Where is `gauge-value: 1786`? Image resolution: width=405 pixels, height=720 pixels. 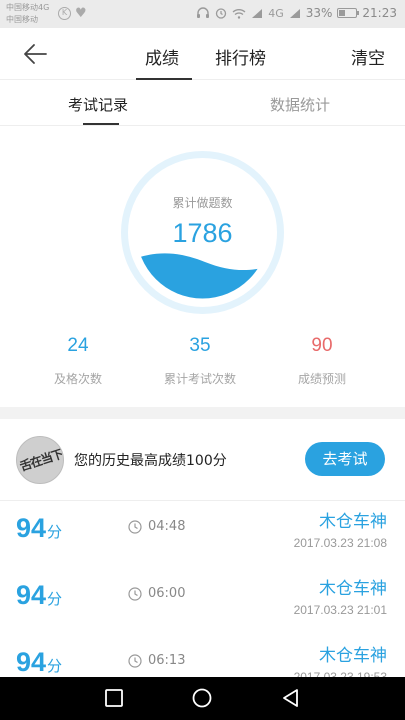 gauge-value: 1786 is located at coordinates (202, 233).